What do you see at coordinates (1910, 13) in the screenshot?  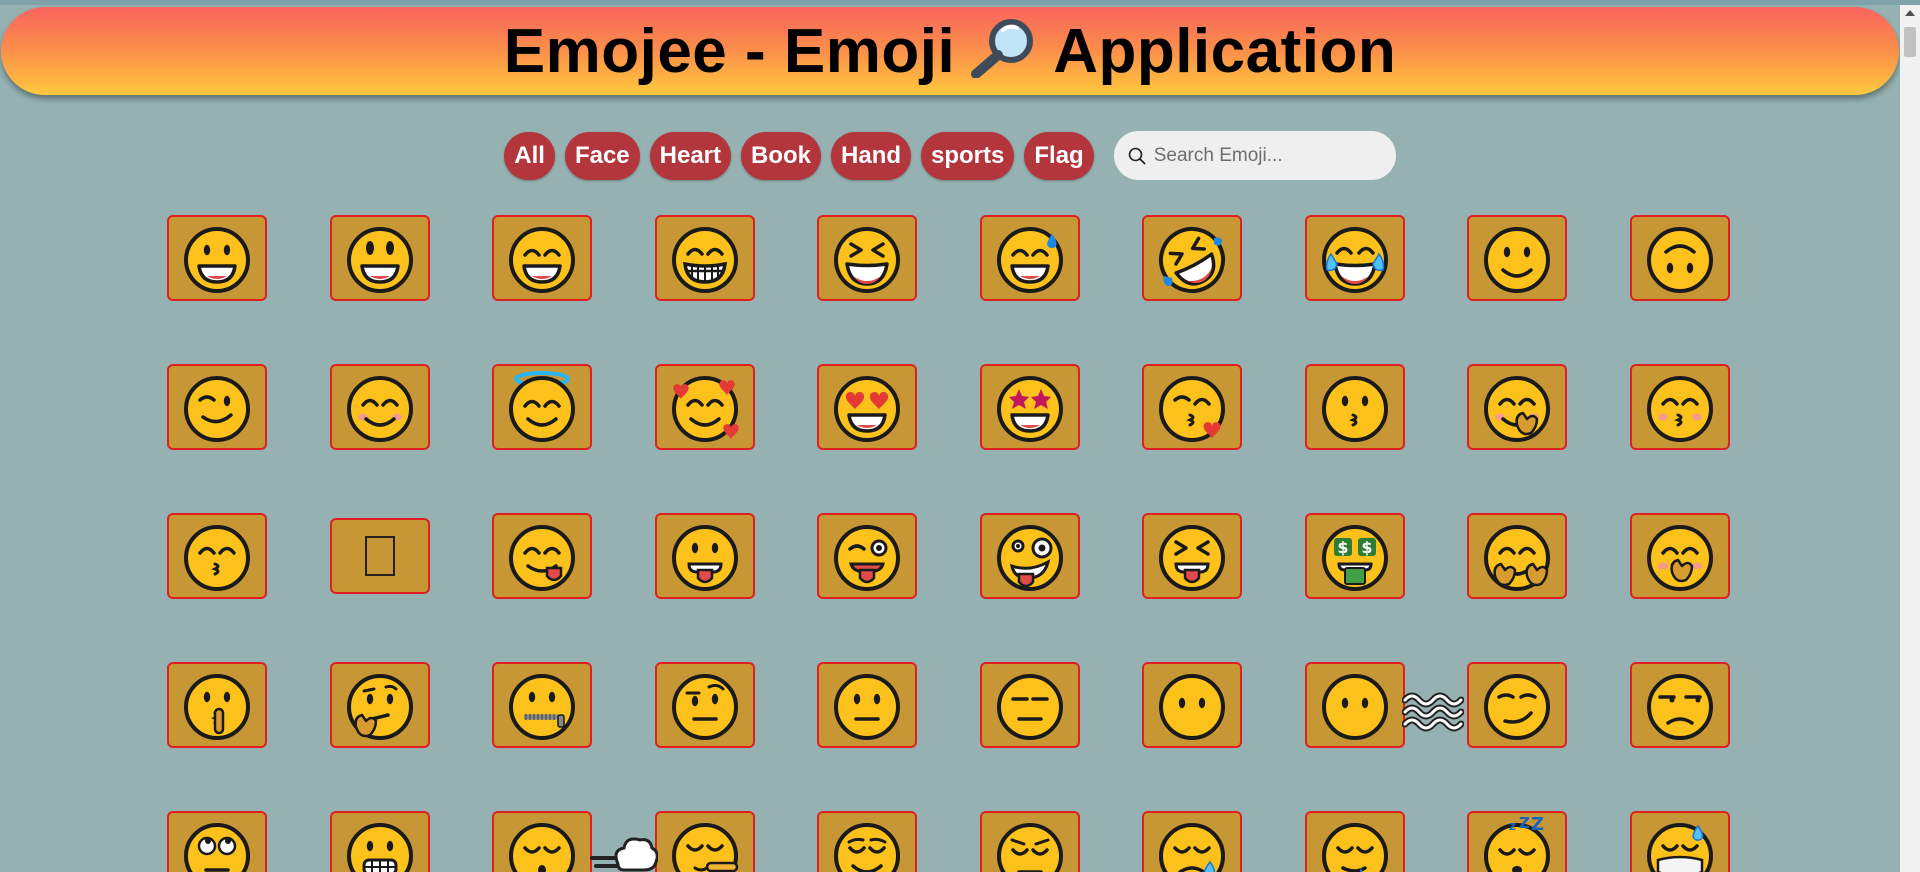 I see `scroll-up-arrow-icon` at bounding box center [1910, 13].